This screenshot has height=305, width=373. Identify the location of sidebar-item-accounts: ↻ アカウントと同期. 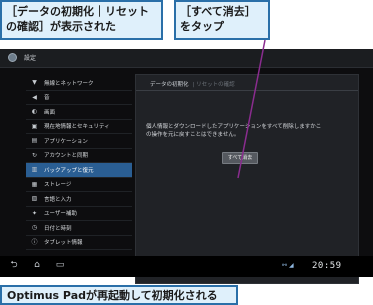
(79, 156).